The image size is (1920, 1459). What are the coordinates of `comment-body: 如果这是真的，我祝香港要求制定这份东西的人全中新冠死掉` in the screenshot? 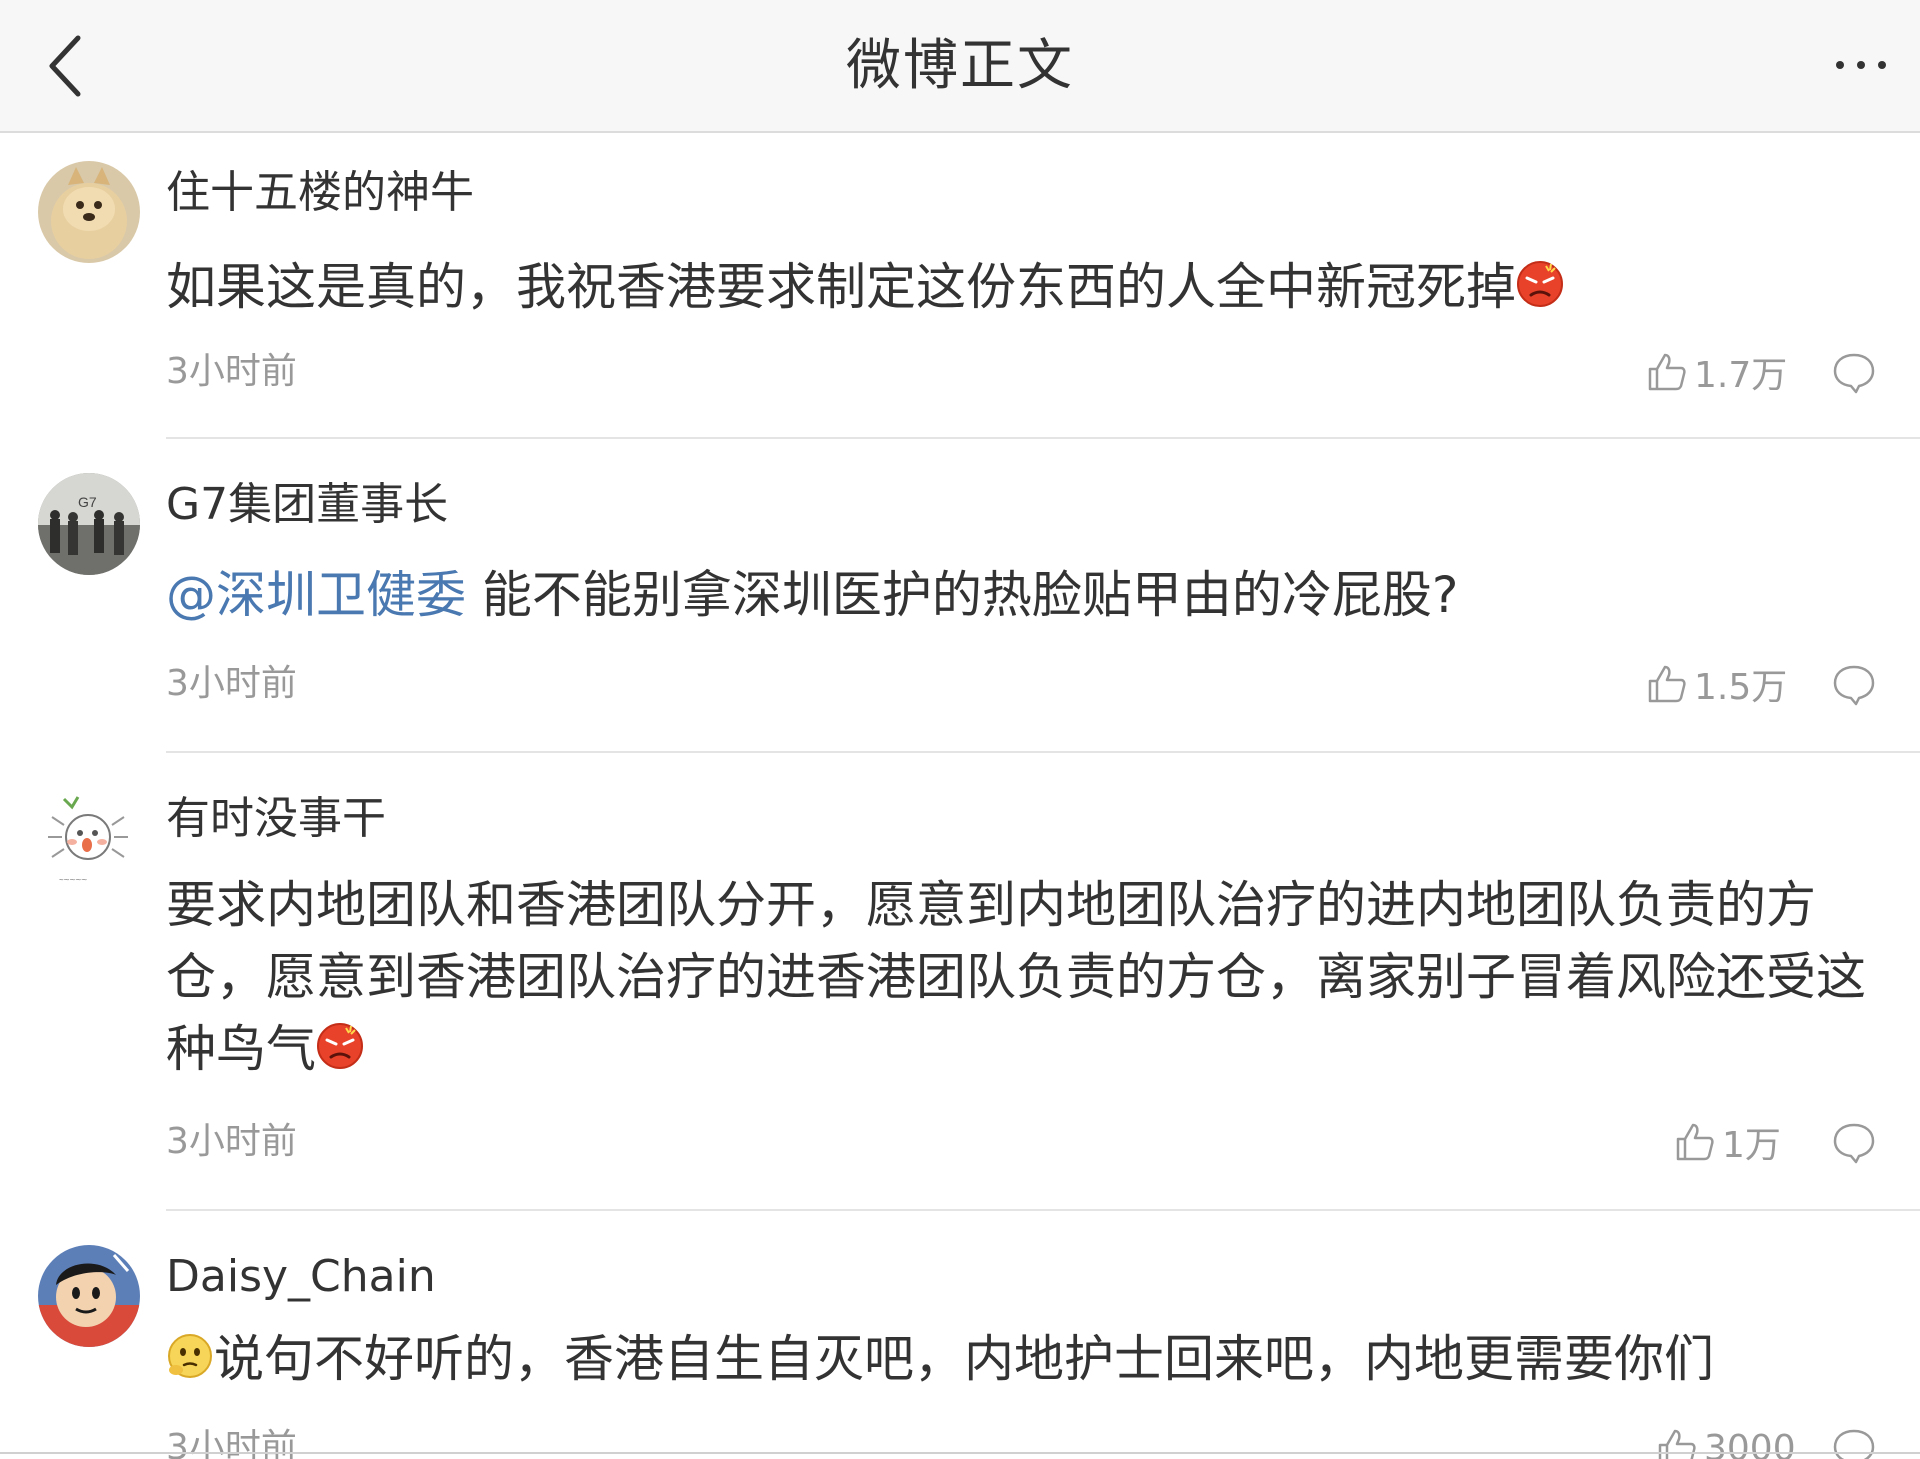 It's located at (841, 287).